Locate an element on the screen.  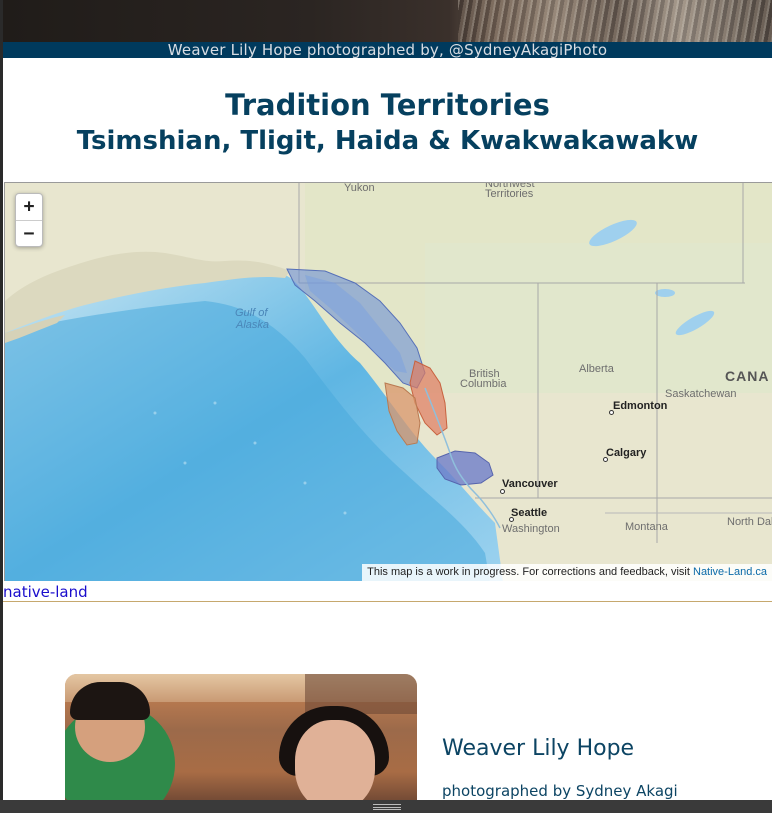
map-label-gulf-of: Gulf of is located at coordinates (251, 313).